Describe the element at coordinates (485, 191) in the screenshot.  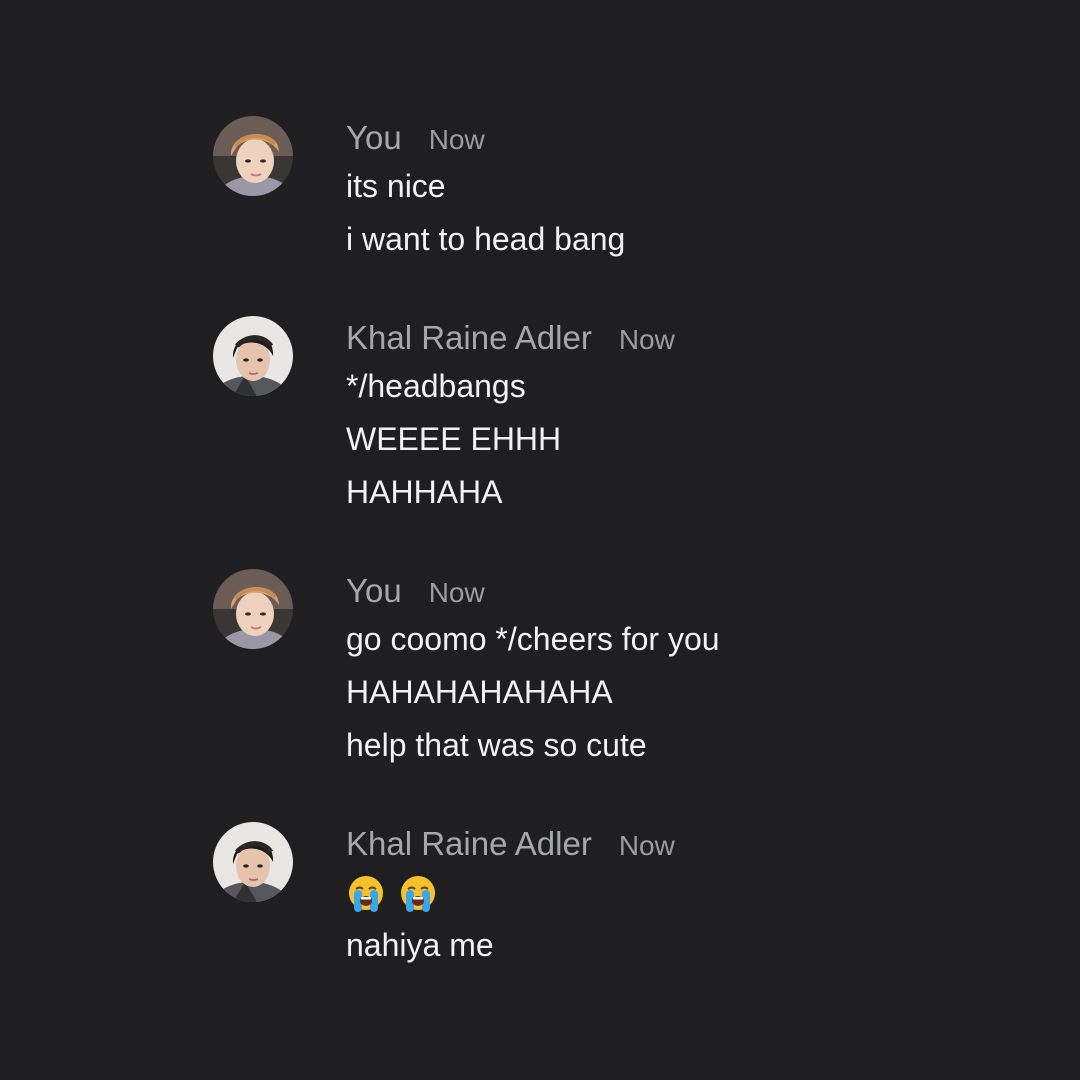
I see `message-content: You Now its nice i want to head bang` at that location.